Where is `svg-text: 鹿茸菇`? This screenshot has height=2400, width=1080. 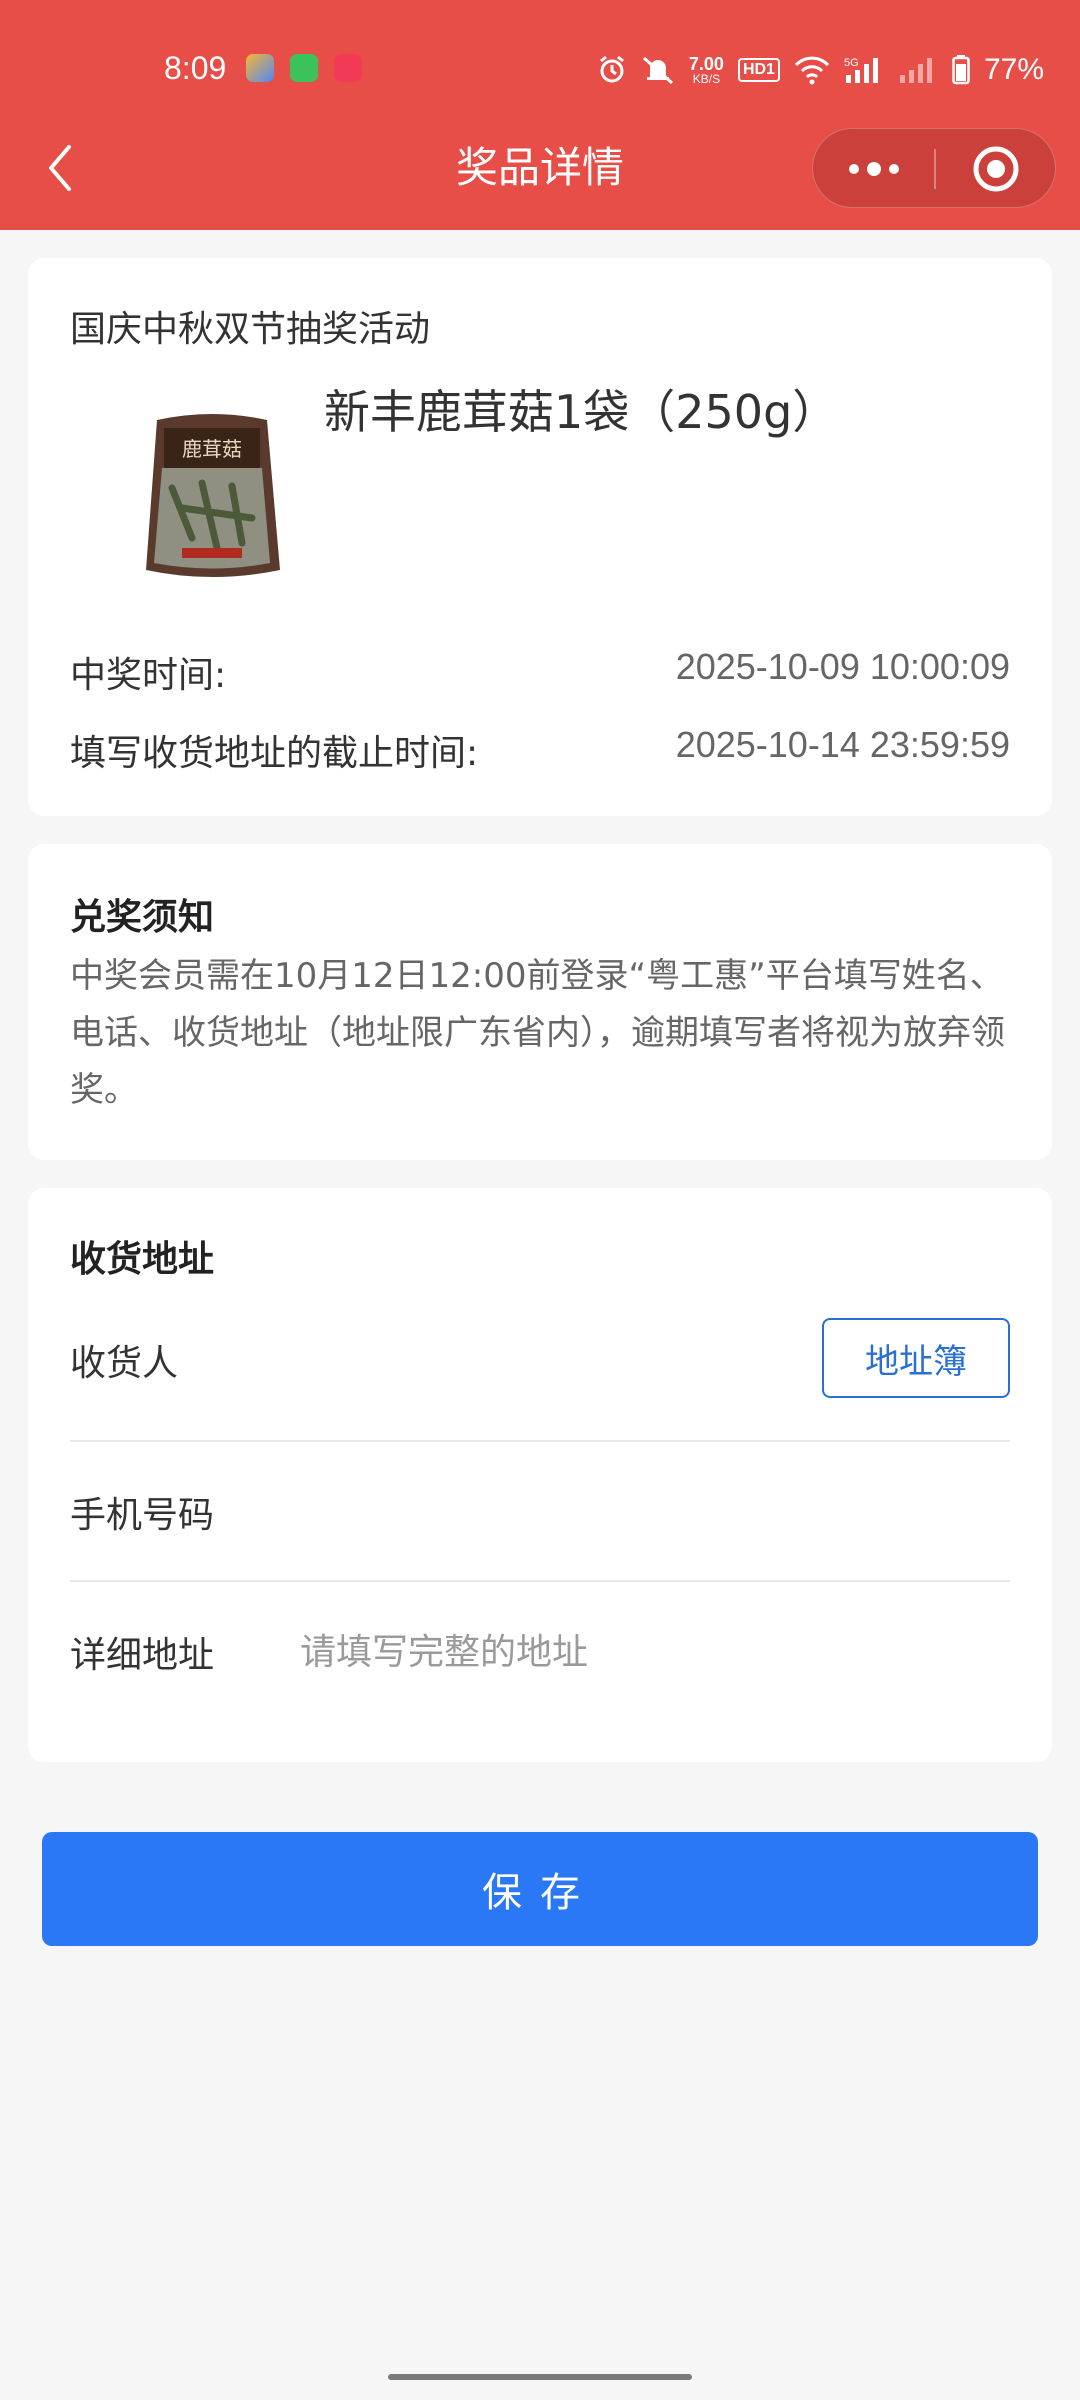
svg-text: 鹿茸菇 is located at coordinates (212, 449).